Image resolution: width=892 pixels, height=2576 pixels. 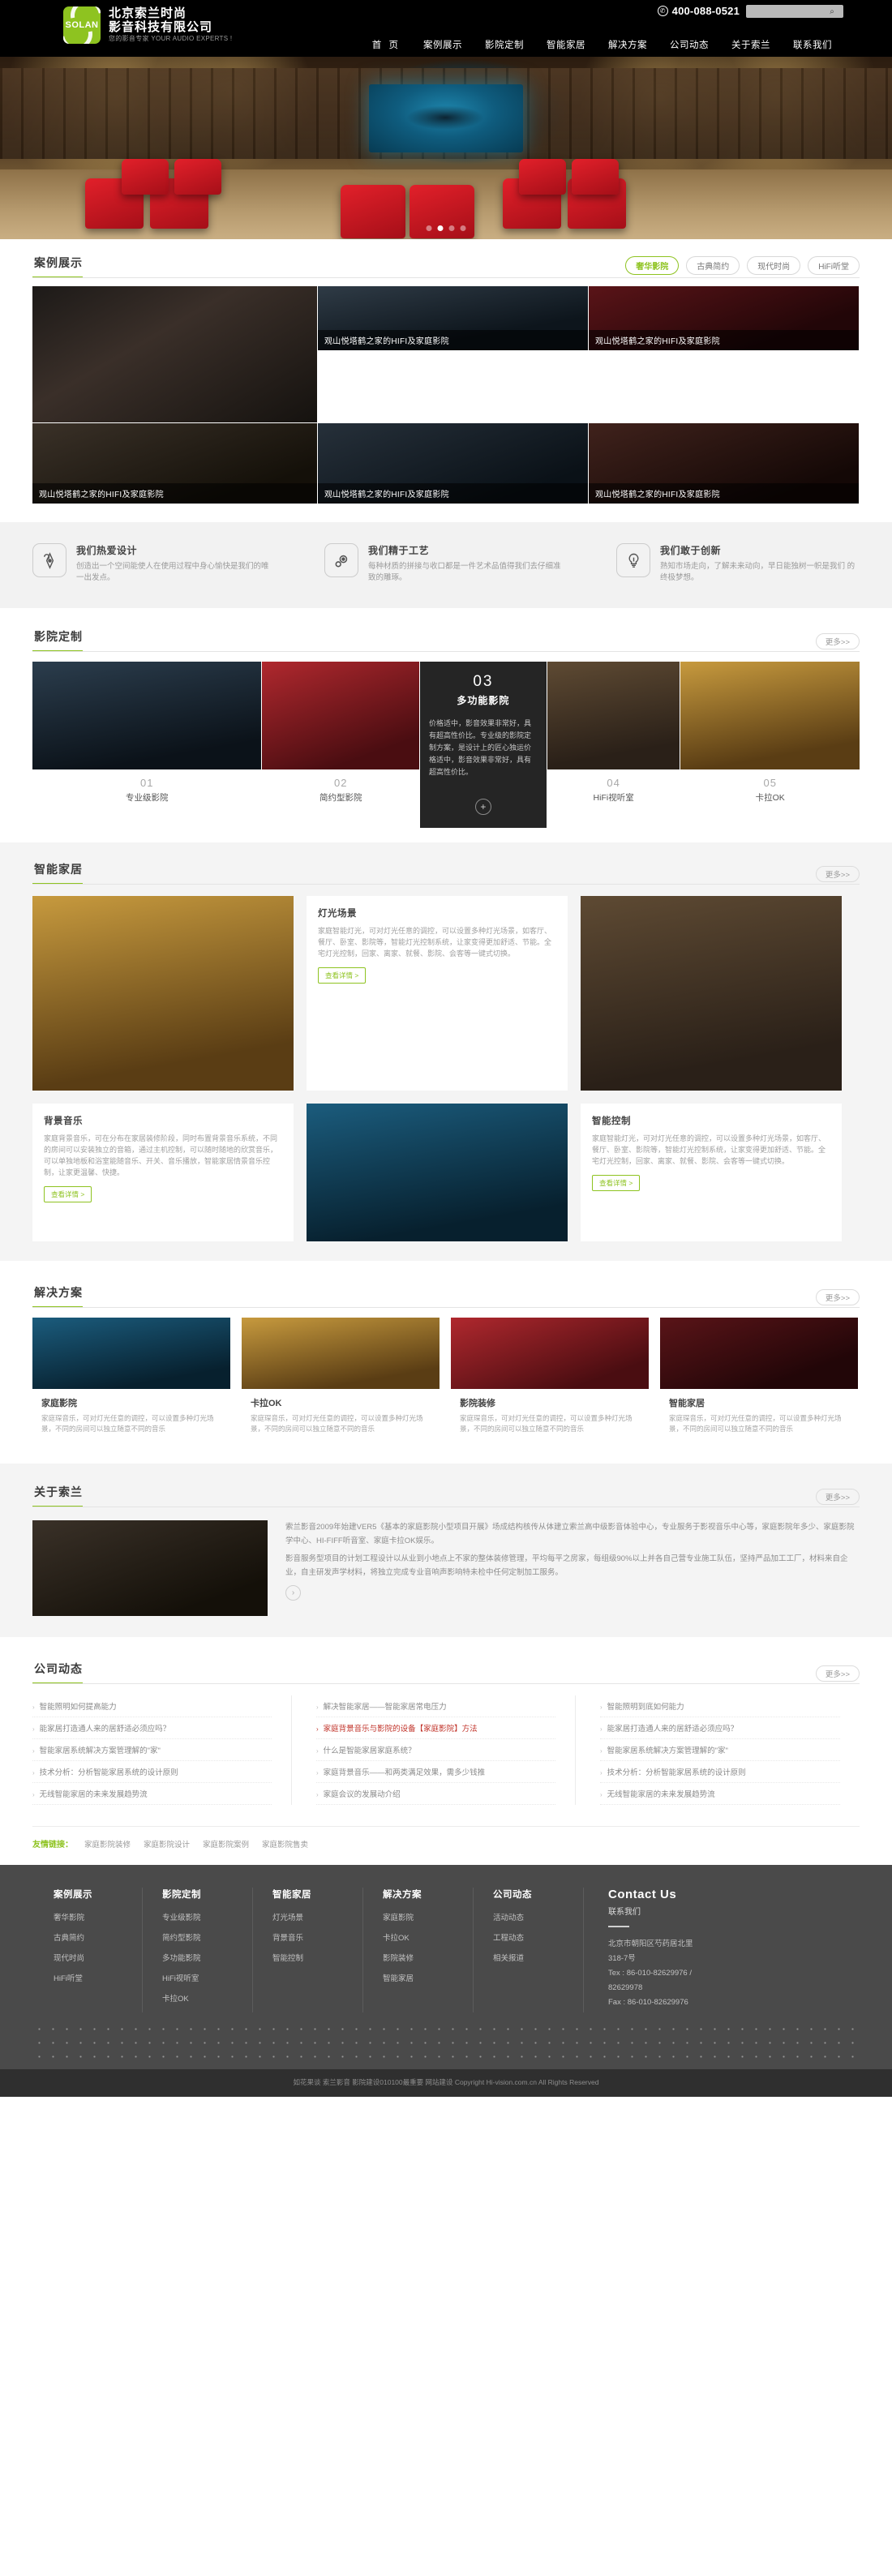 What do you see at coordinates (785, 11) in the screenshot?
I see `search-input` at bounding box center [785, 11].